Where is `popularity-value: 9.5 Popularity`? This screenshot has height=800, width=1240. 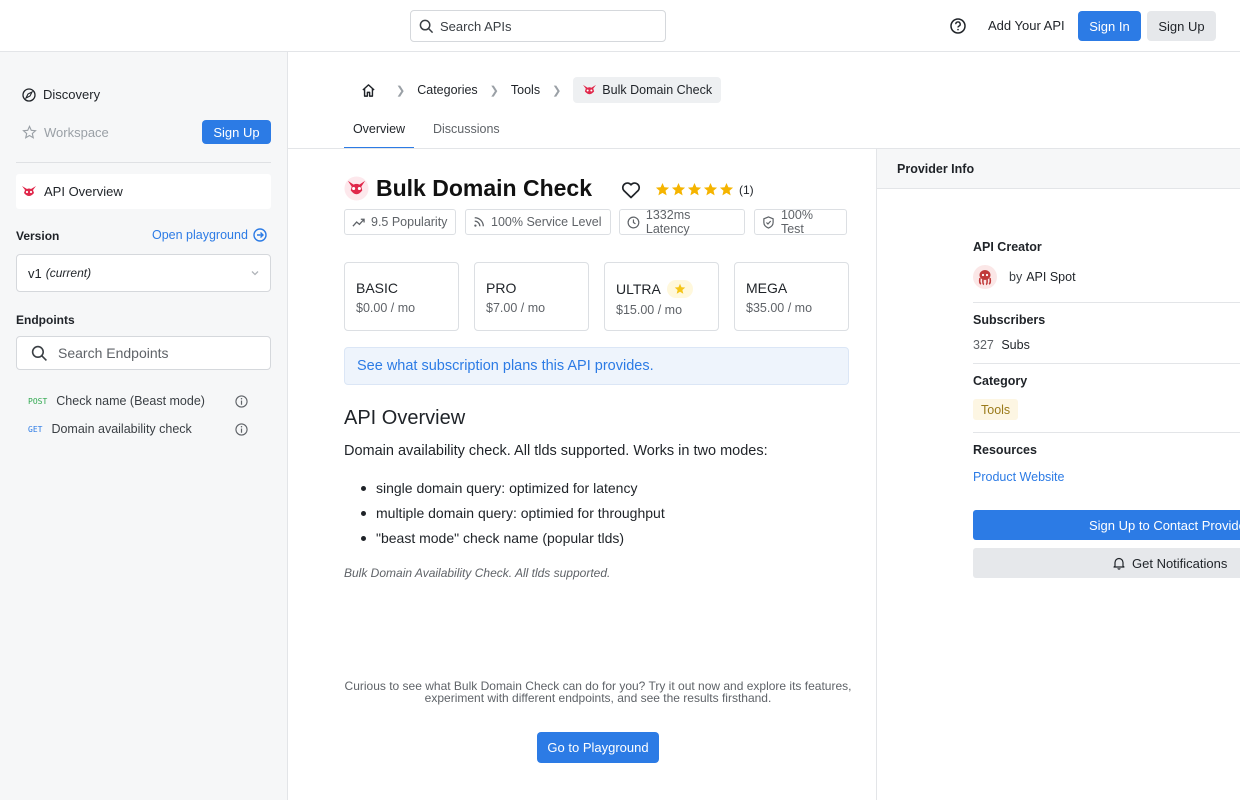
popularity-value: 9.5 Popularity is located at coordinates (409, 222).